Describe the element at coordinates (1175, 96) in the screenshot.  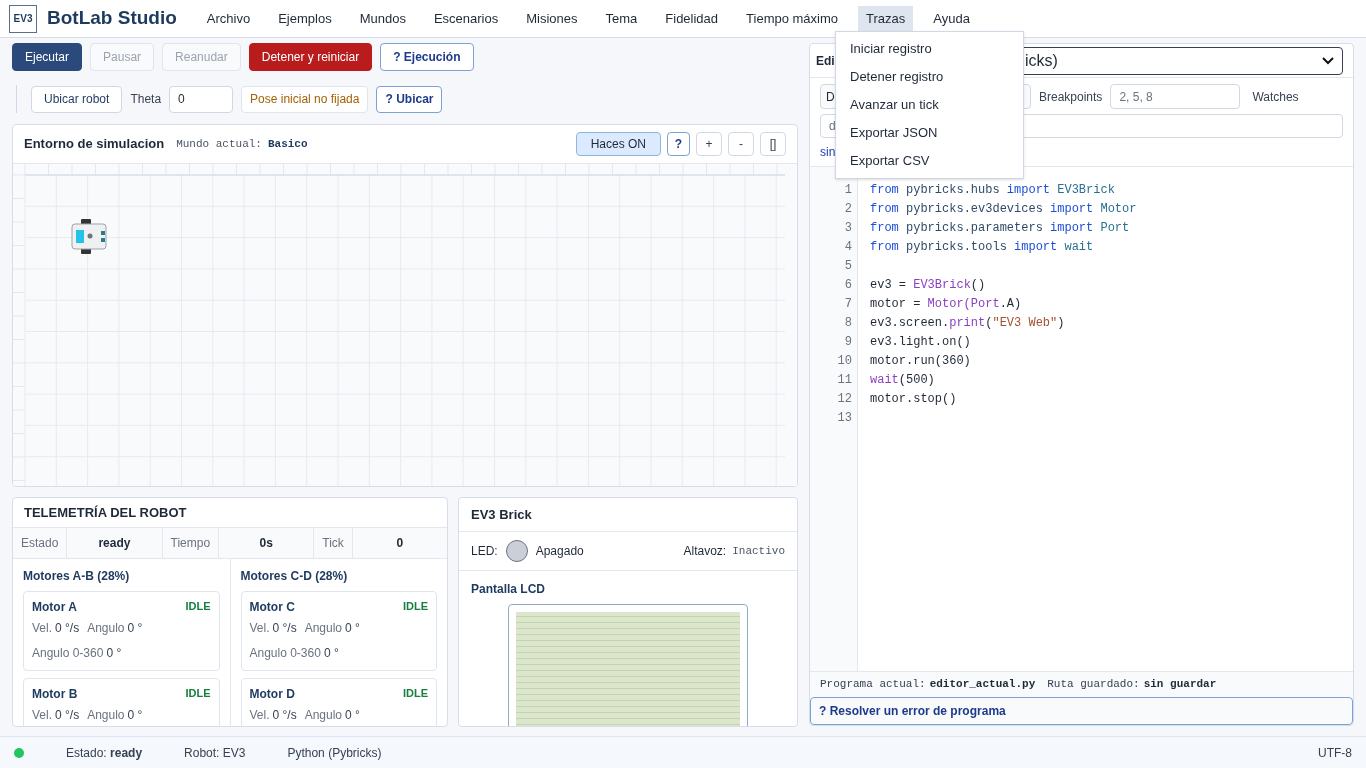
I see `breakpoints-field: 2, 5, 8` at that location.